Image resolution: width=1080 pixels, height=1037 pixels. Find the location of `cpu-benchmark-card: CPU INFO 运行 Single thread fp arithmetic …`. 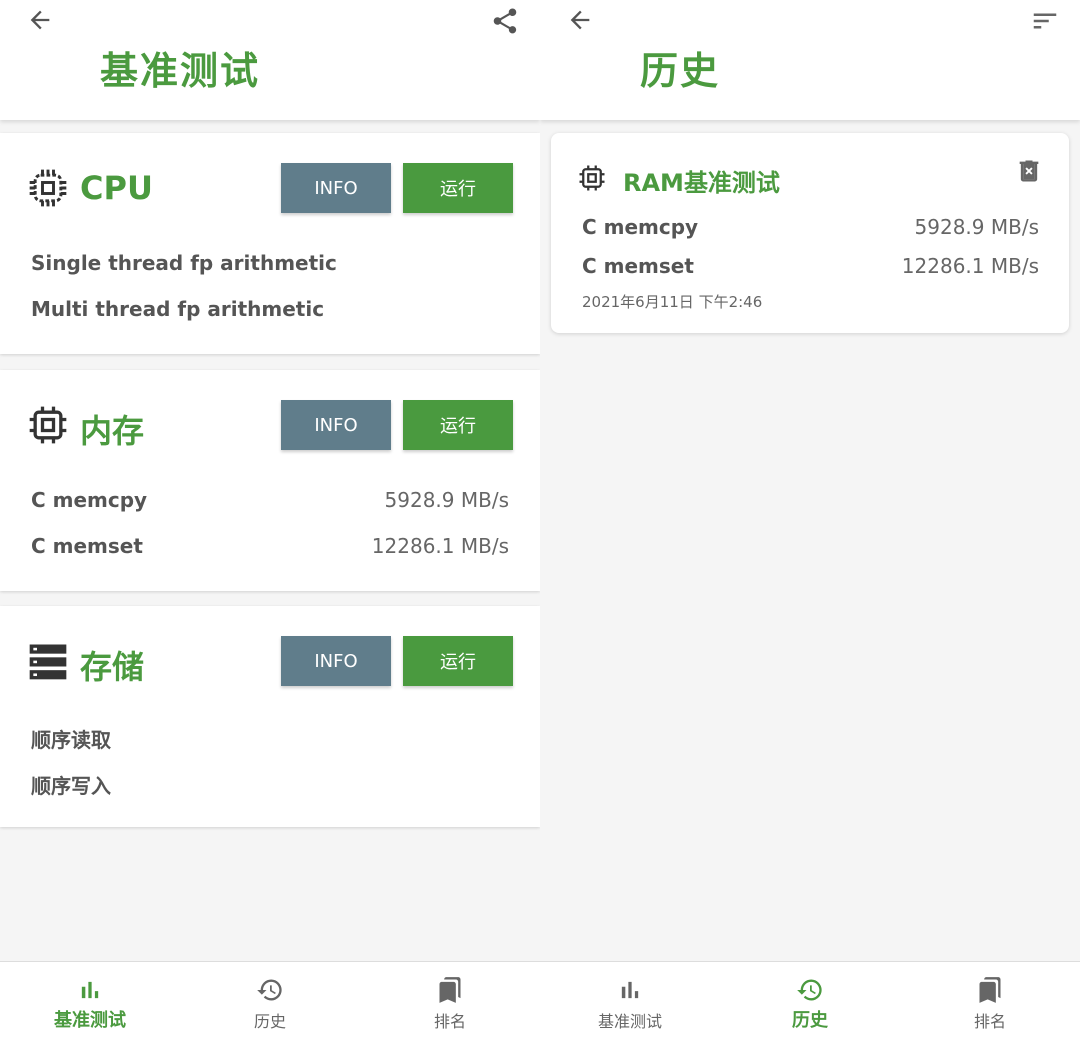

cpu-benchmark-card: CPU INFO 运行 Single thread fp arithmetic … is located at coordinates (270, 243).